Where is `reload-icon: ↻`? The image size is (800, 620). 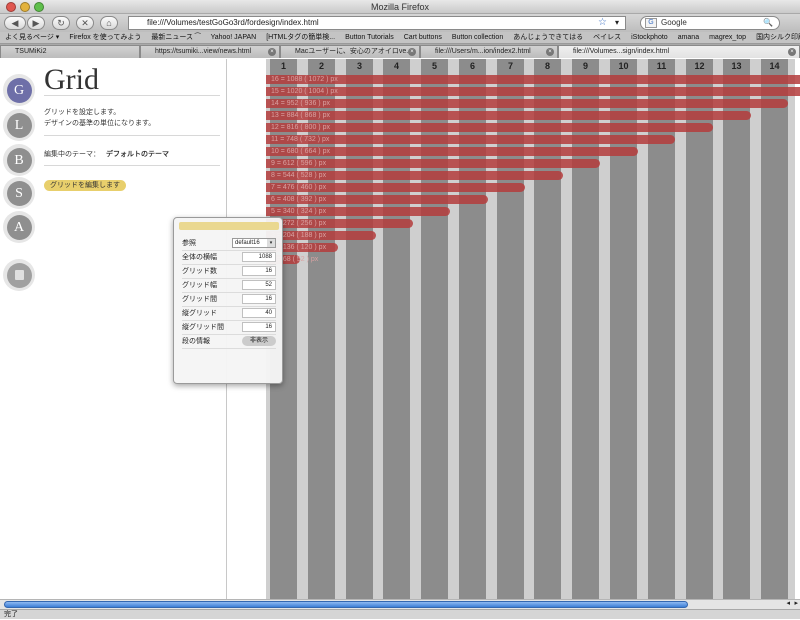
reload-icon: ↻ is located at coordinates (61, 23).